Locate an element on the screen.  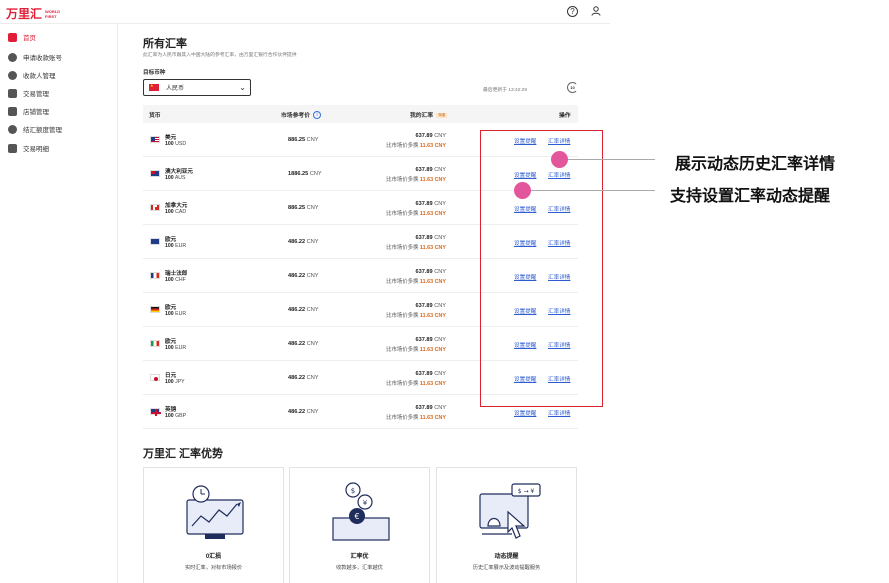
sidebar: 首页申请收款账号收款人管理交易管理店铺管理结汇额度管理交易明细 is located at coordinates (59, 303).